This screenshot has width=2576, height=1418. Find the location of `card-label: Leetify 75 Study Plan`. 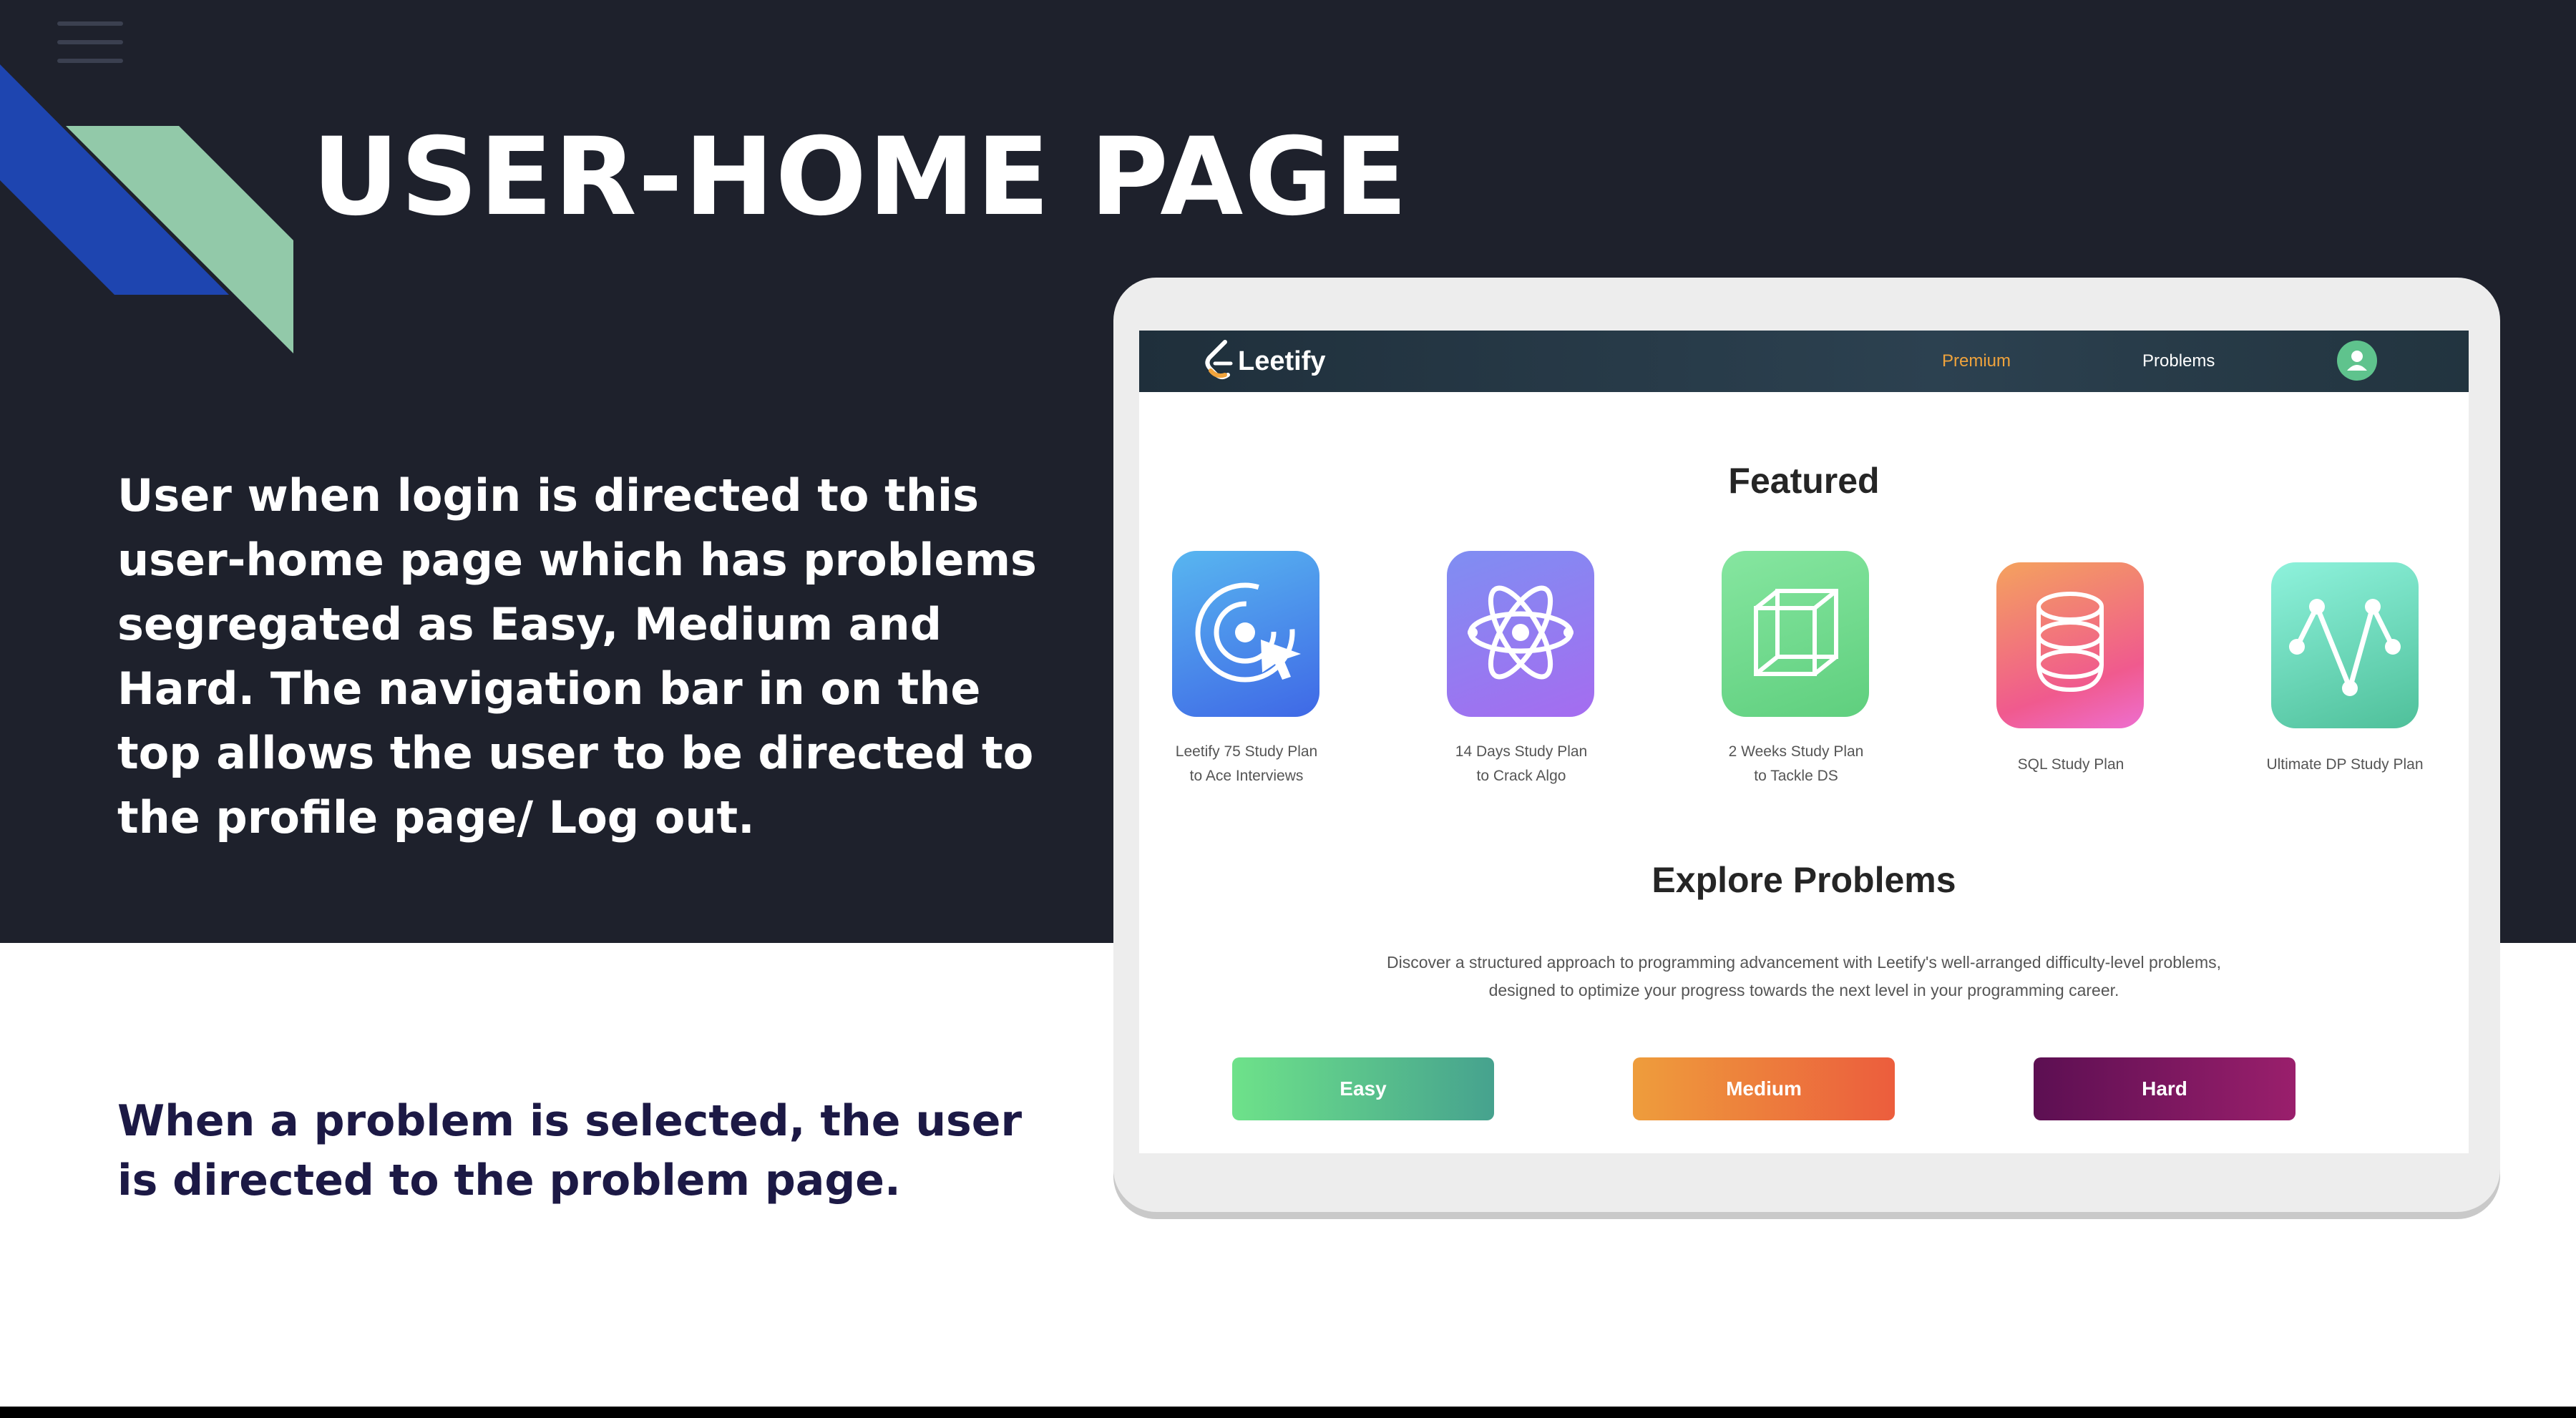

card-label: Leetify 75 Study Plan is located at coordinates (1246, 752).